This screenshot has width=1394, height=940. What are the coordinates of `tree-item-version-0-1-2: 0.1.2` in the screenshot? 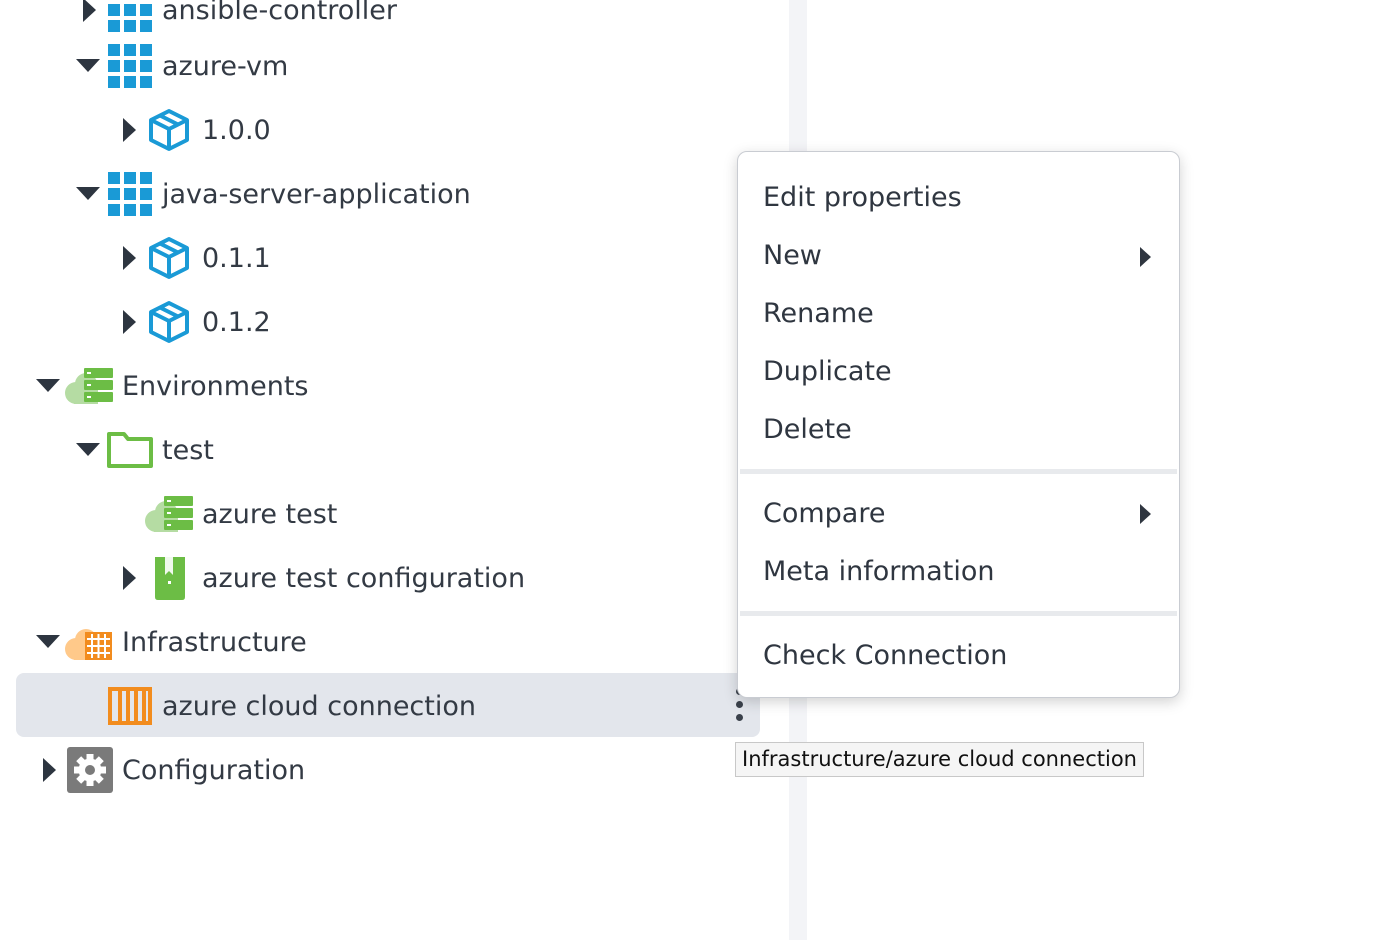 It's located at (380, 322).